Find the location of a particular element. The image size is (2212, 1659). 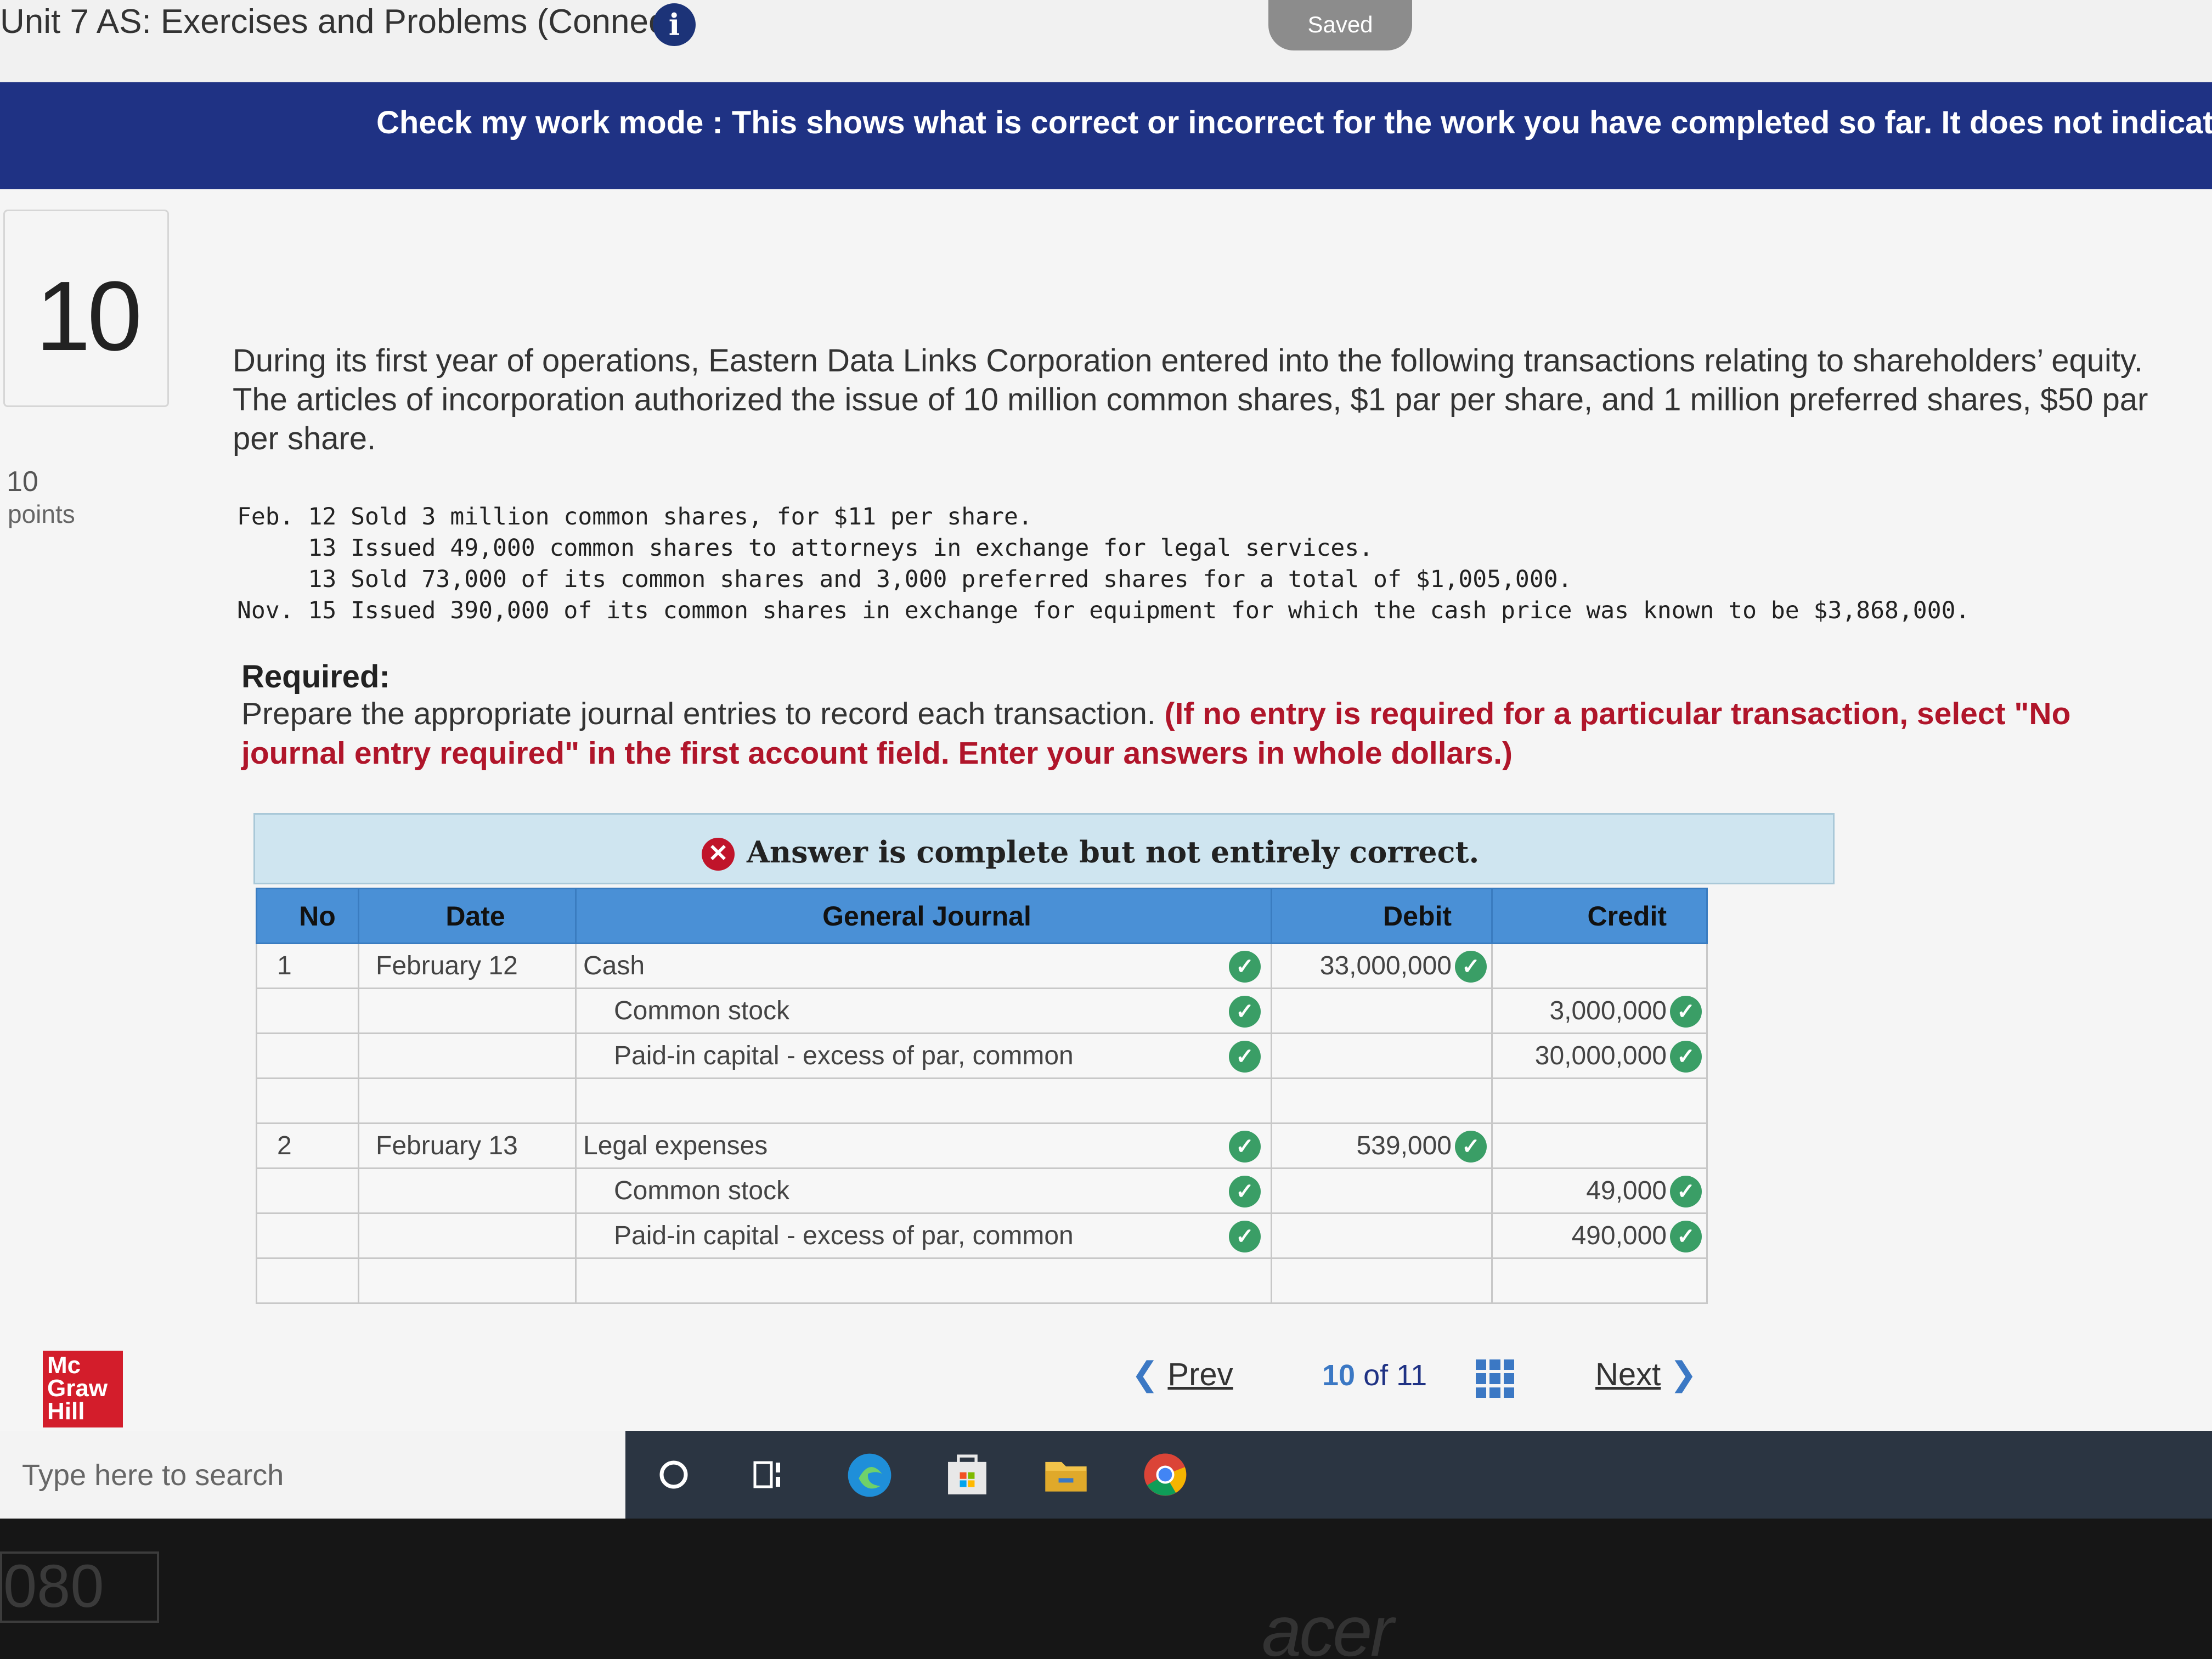

credit-cell: 3,000,000 ✓ is located at coordinates (1599, 1011).